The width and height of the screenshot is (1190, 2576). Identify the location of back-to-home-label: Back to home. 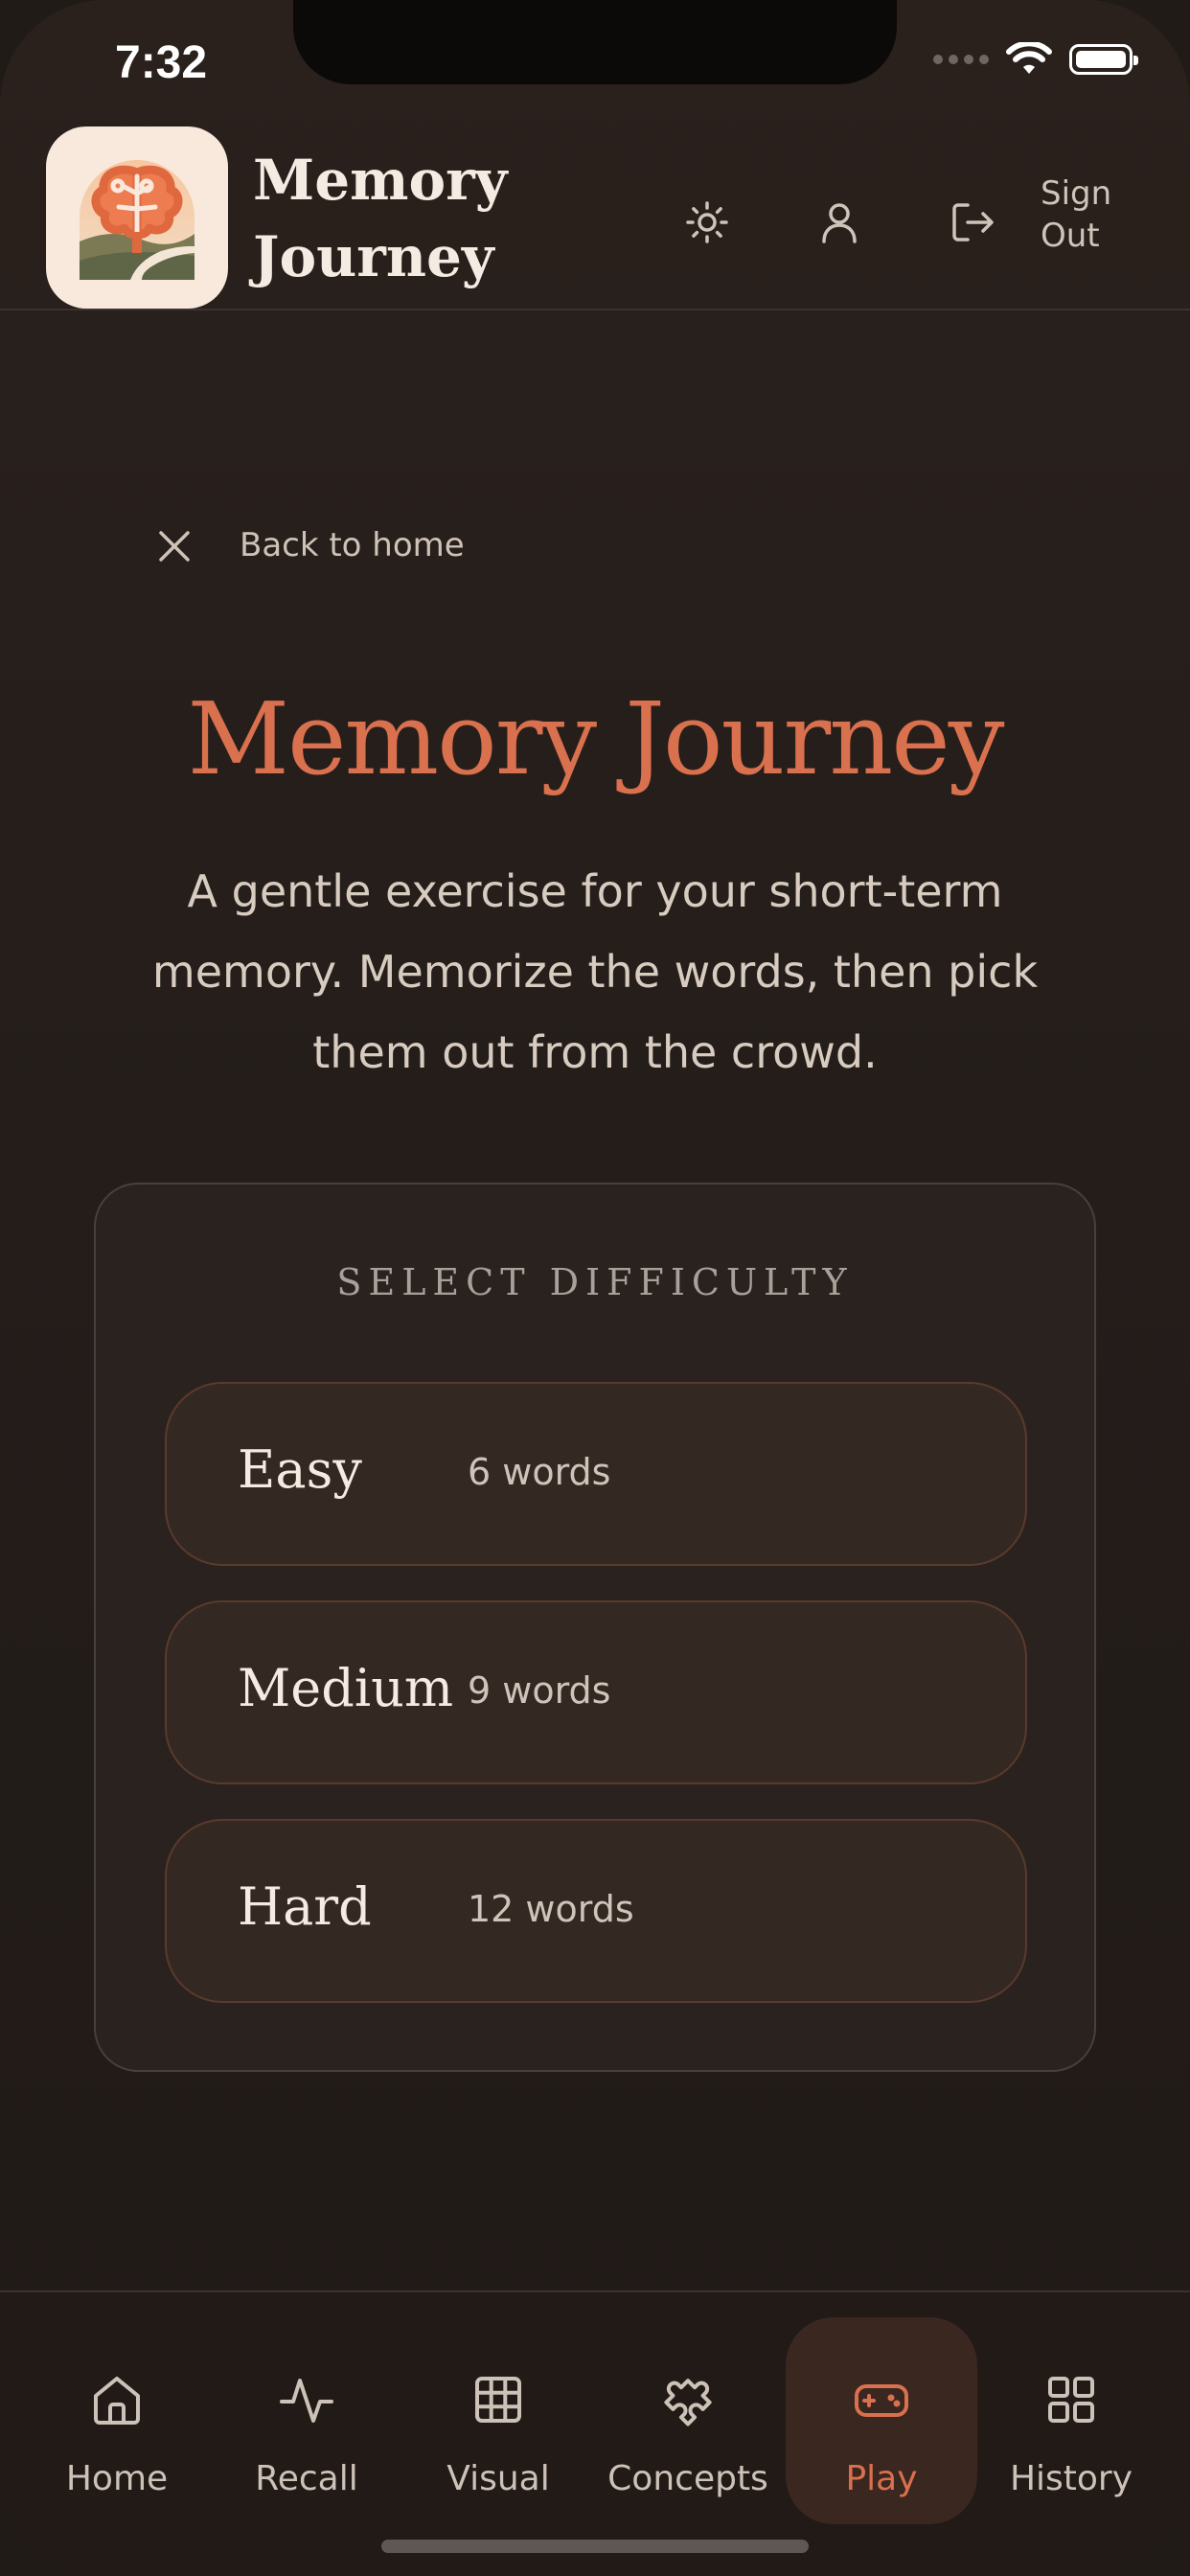
(352, 545).